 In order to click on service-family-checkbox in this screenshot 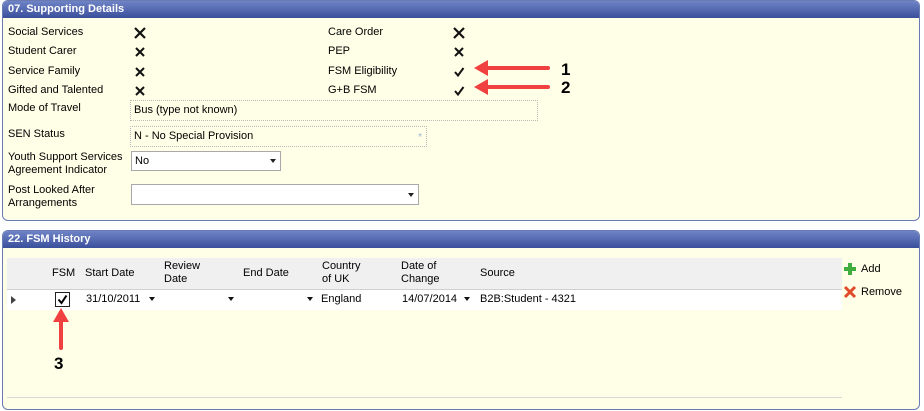, I will do `click(140, 72)`.